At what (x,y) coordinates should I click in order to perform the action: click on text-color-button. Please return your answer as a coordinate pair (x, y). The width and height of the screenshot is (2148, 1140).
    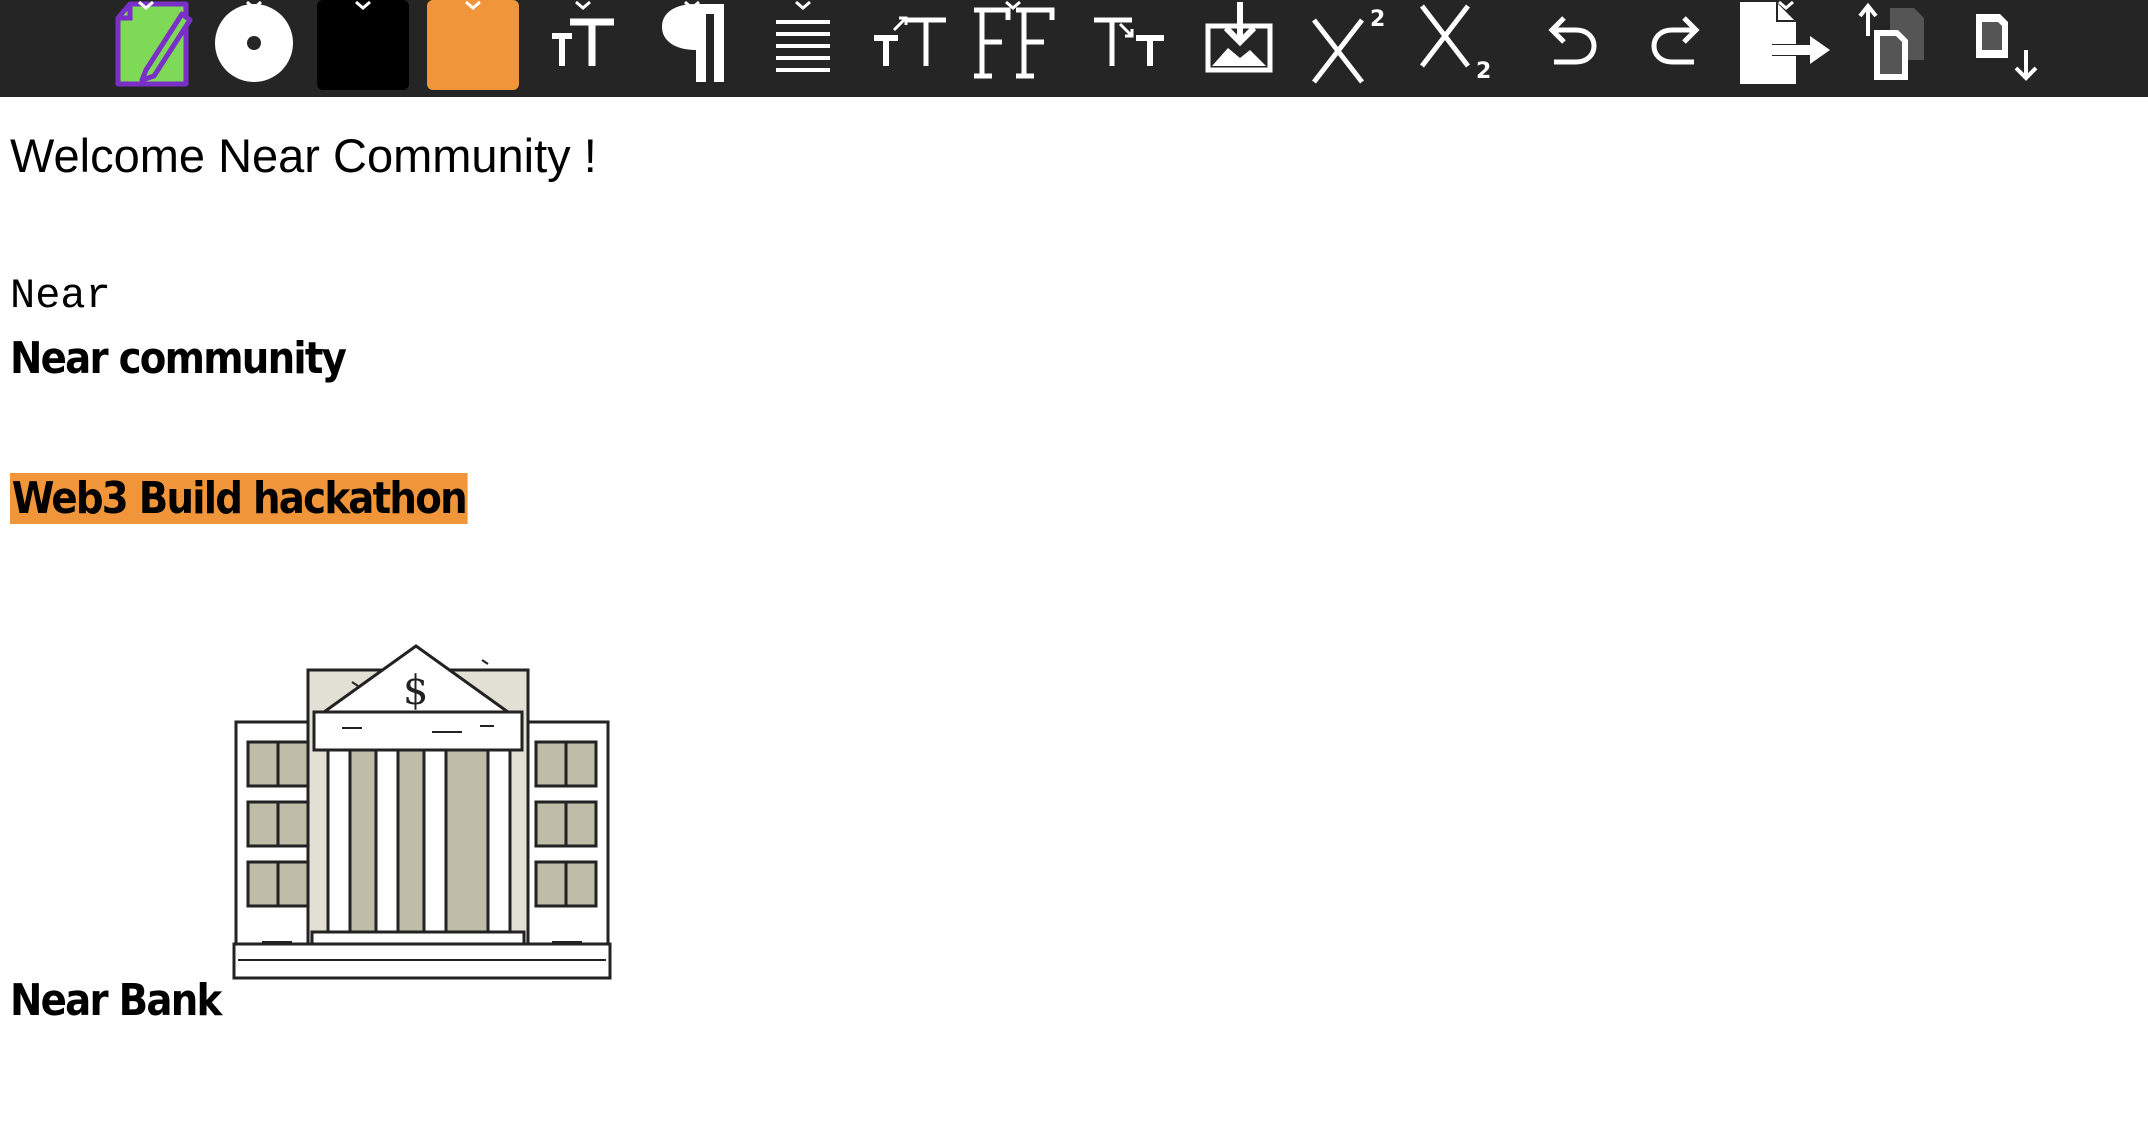
    Looking at the image, I should click on (363, 48).